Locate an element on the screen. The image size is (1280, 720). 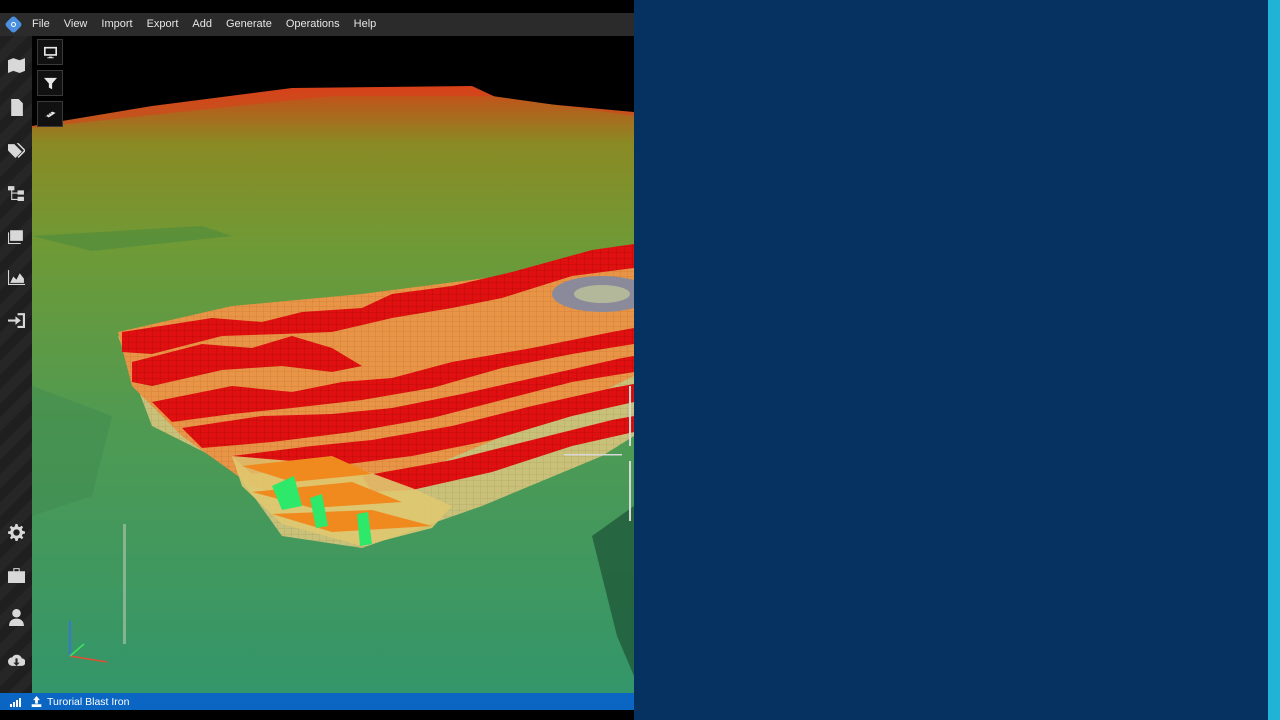
menu-view: View is located at coordinates (76, 24).